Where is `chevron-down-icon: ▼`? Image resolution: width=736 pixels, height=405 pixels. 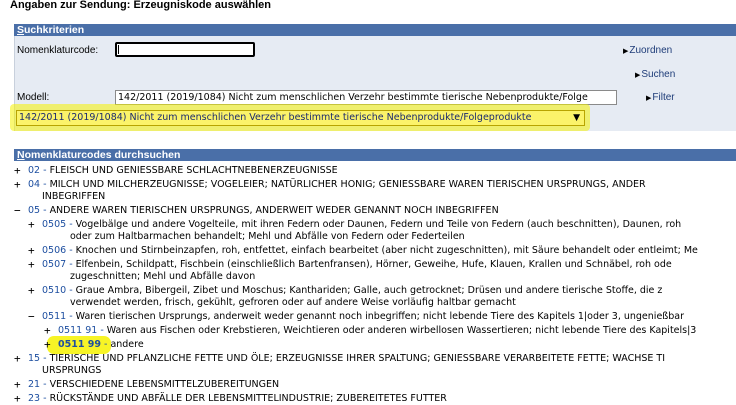 chevron-down-icon: ▼ is located at coordinates (576, 118).